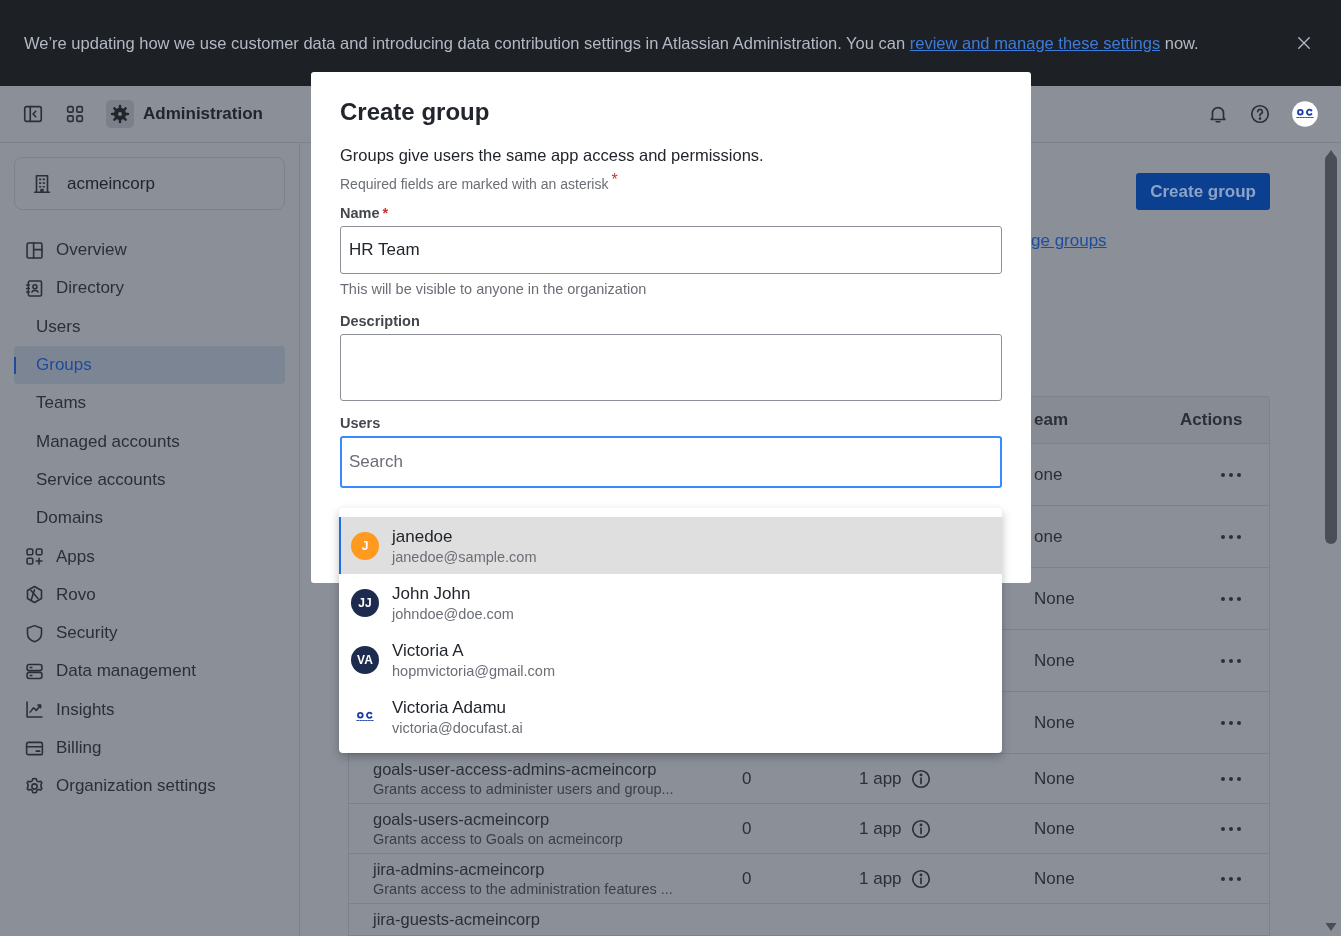 This screenshot has height=936, width=1341. I want to click on hexagon-icon, so click(34, 595).